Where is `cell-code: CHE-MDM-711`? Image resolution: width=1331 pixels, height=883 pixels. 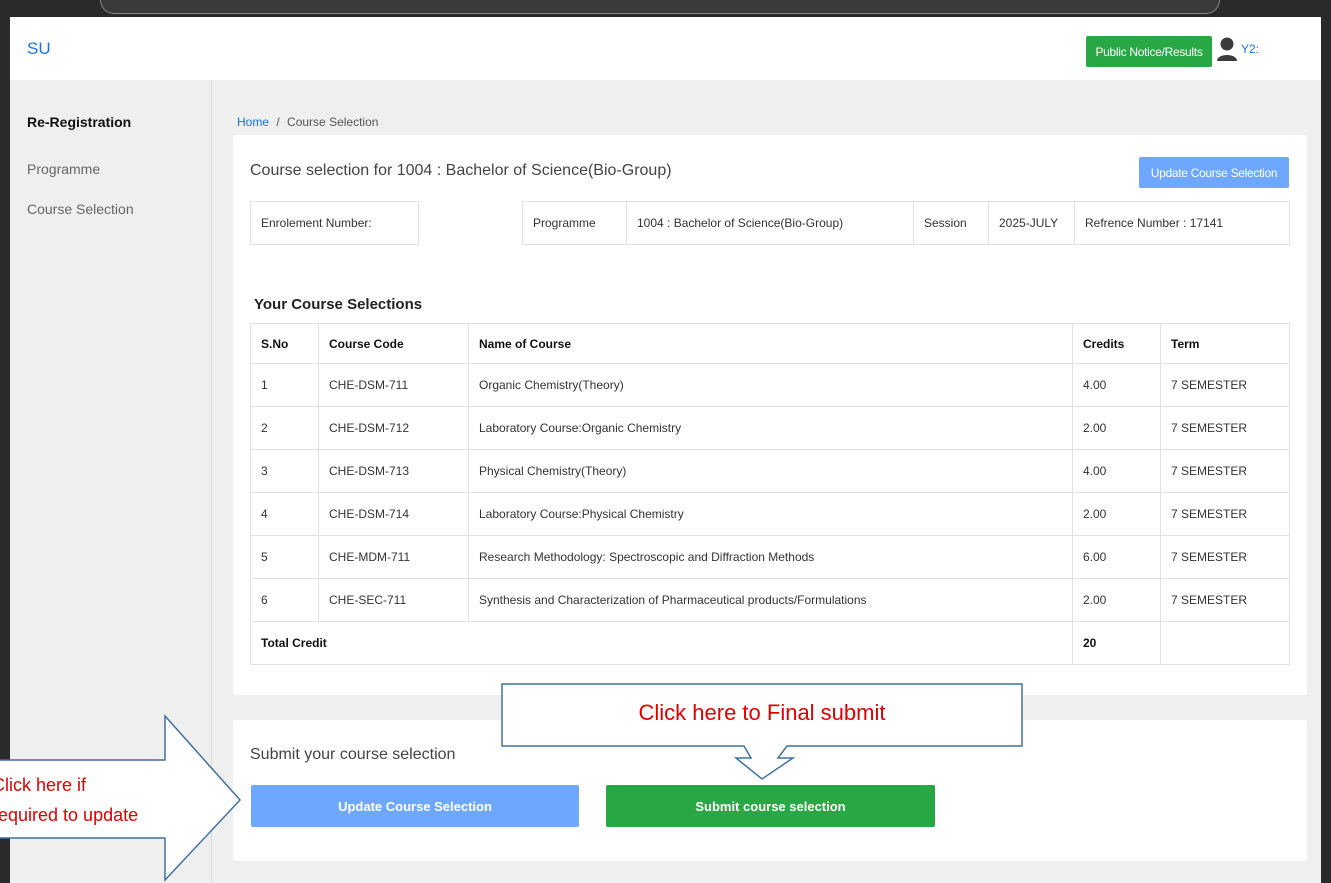
cell-code: CHE-MDM-711 is located at coordinates (393, 557).